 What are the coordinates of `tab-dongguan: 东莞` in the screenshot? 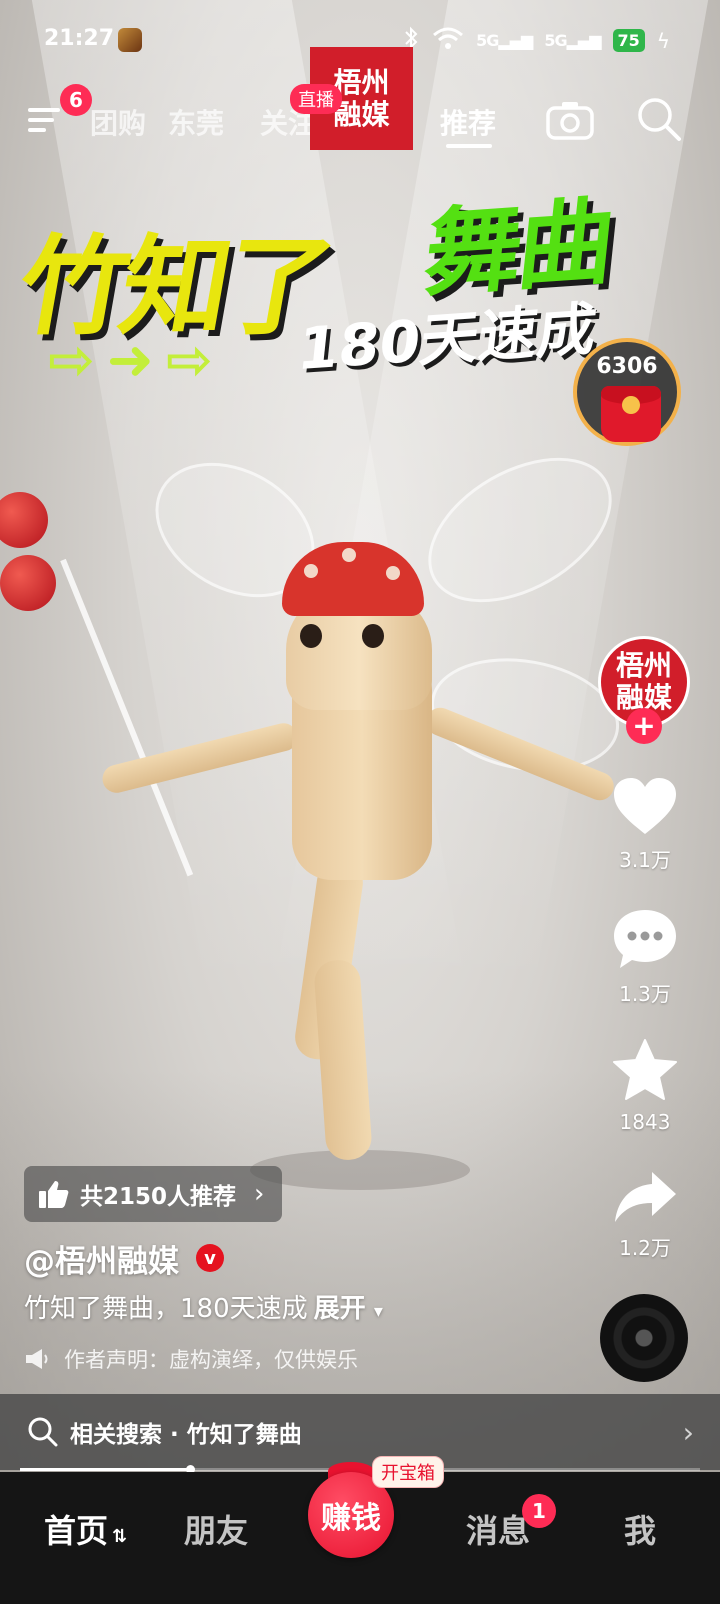 It's located at (196, 122).